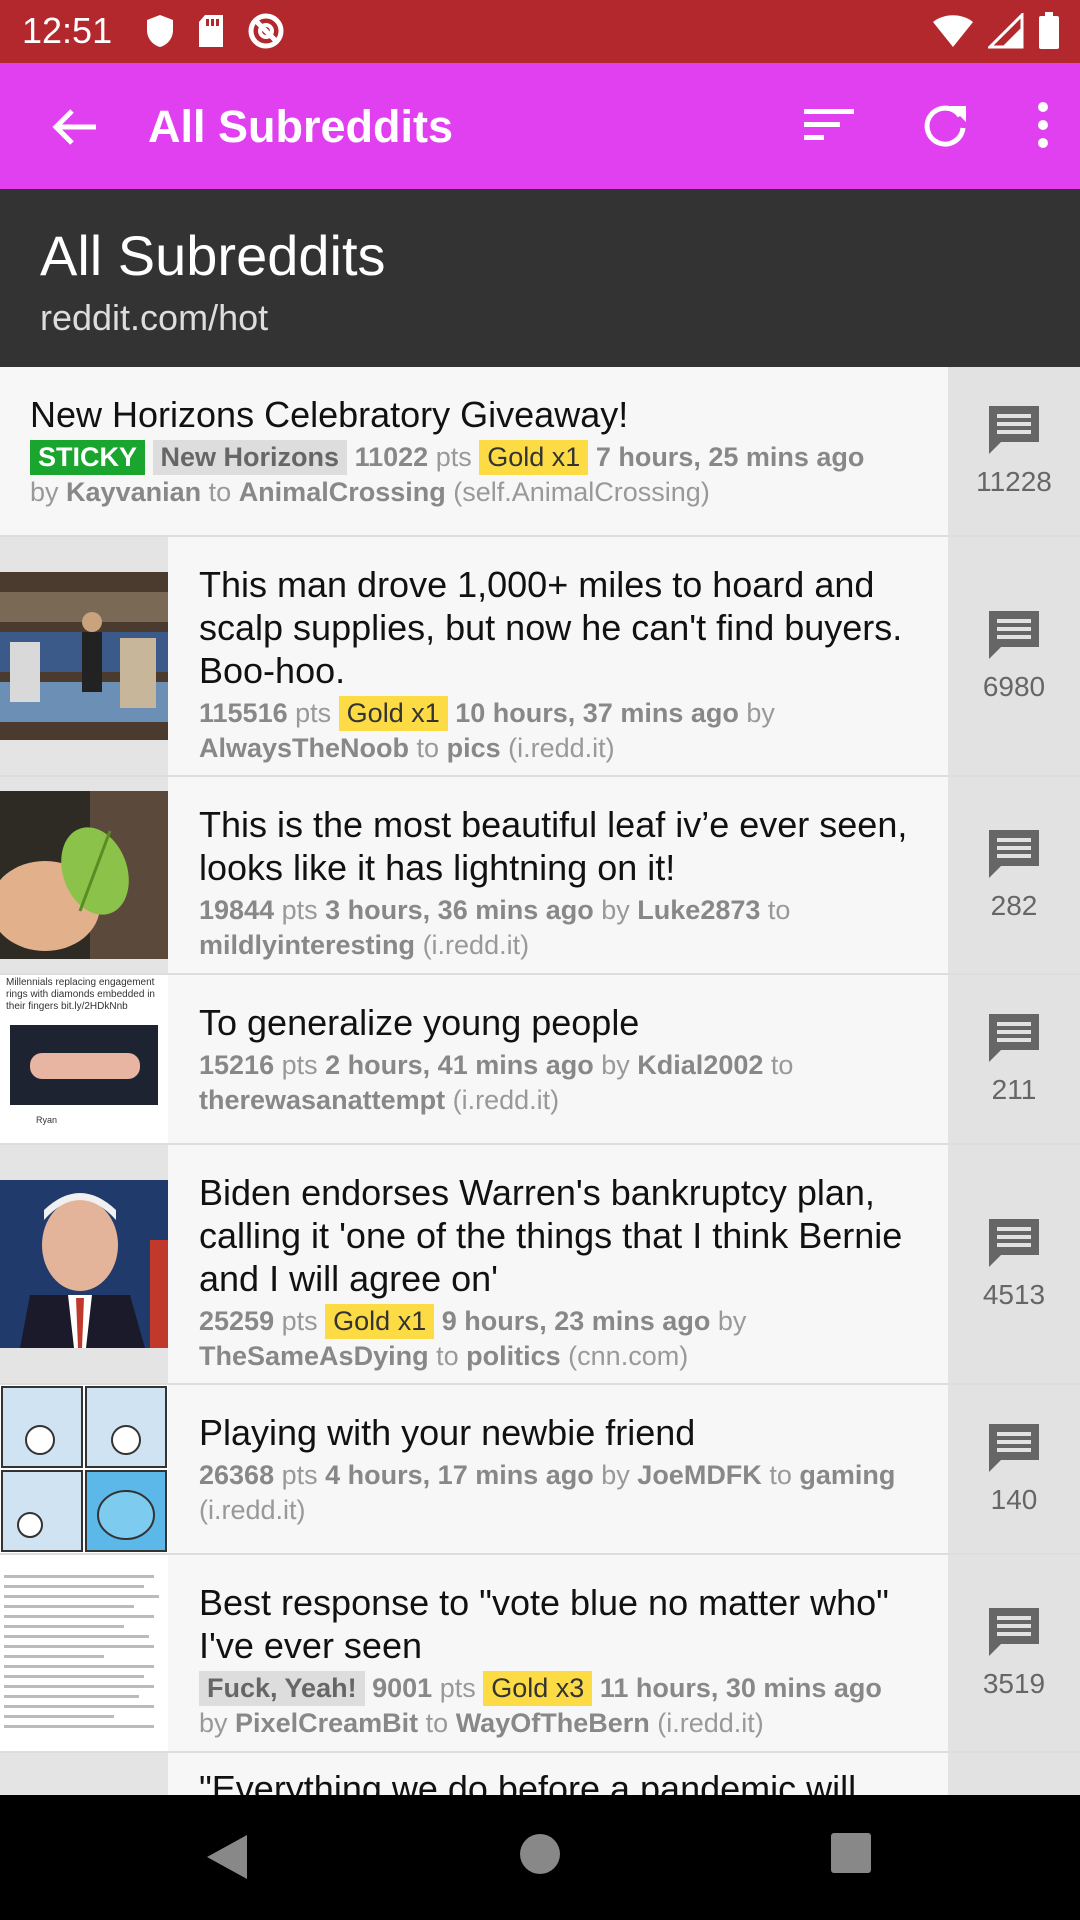  I want to click on post-author: JoeMDFK, so click(699, 1475).